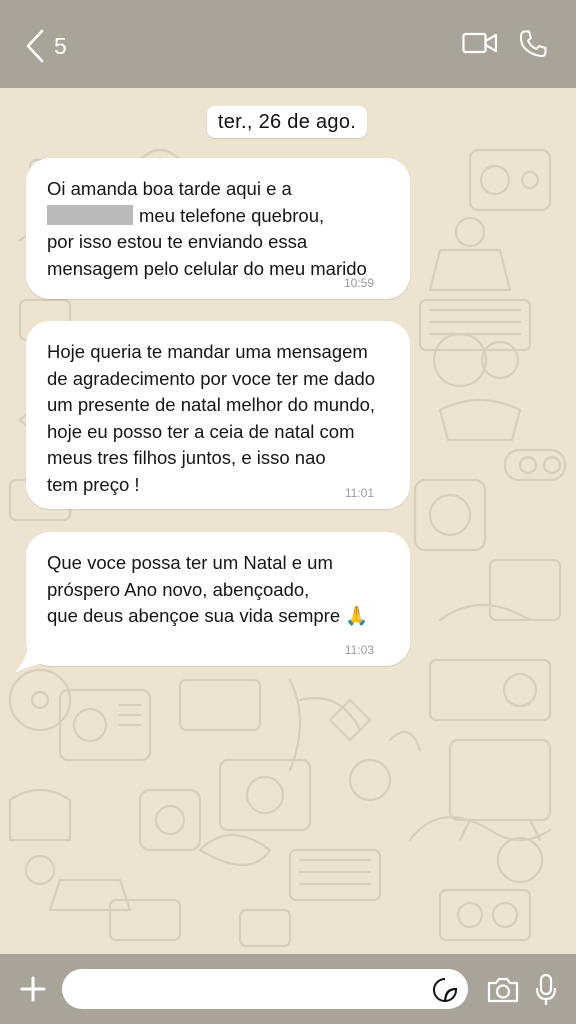 The image size is (576, 1024). Describe the element at coordinates (211, 404) in the screenshot. I see `message-line: um presente de natal melhor do mundo,` at that location.